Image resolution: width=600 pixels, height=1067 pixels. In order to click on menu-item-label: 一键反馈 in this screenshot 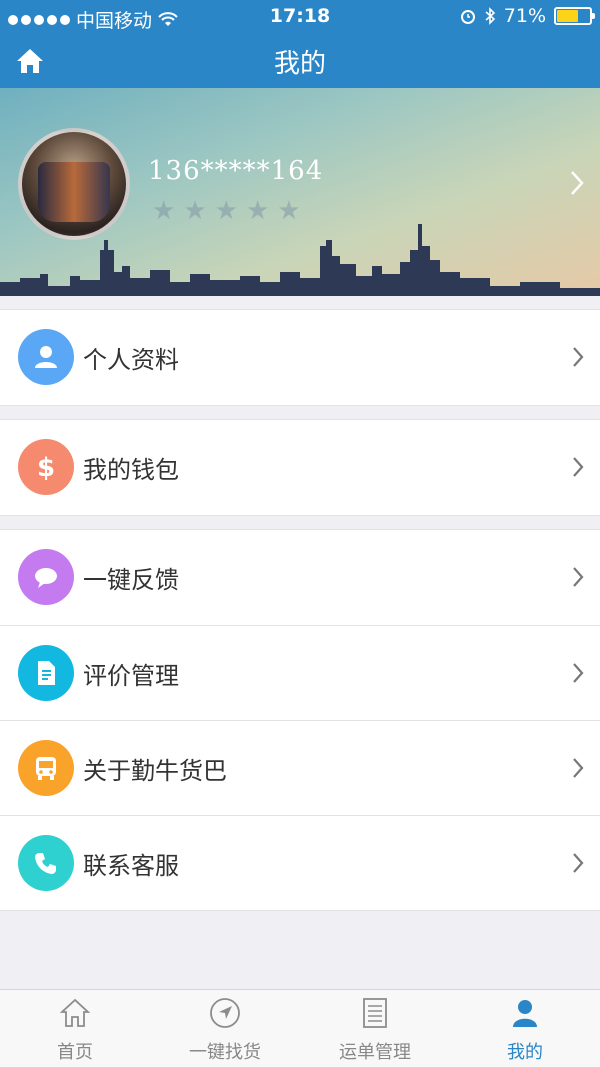, I will do `click(131, 580)`.